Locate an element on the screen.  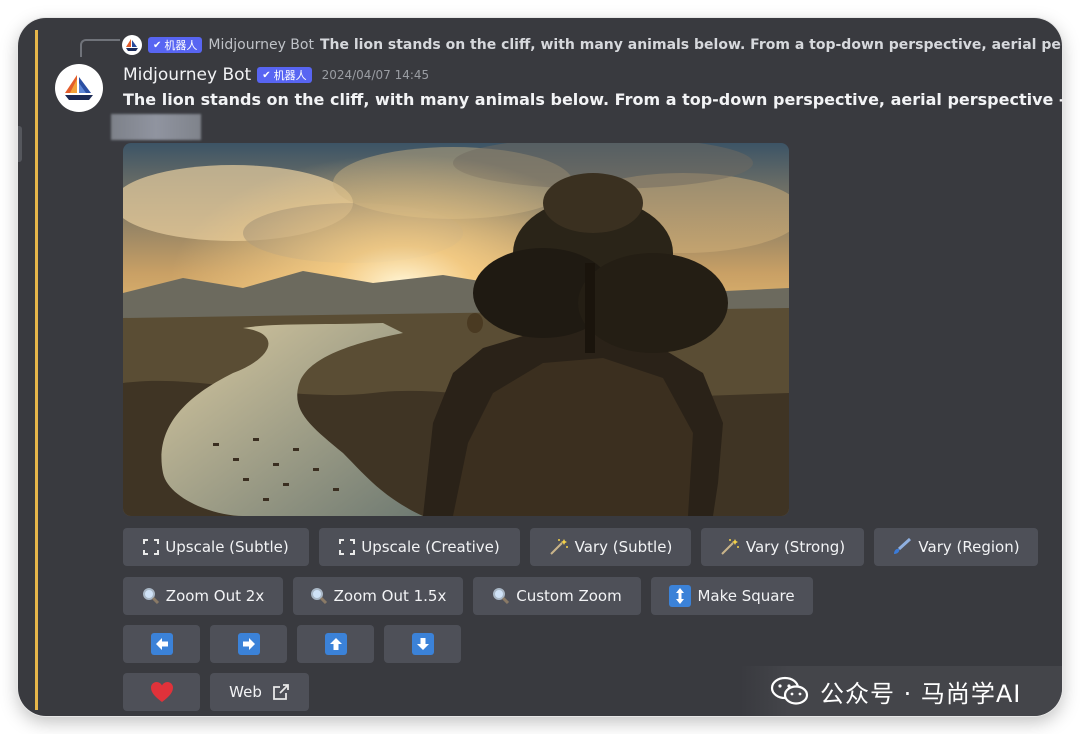
external-link-icon is located at coordinates (281, 692).